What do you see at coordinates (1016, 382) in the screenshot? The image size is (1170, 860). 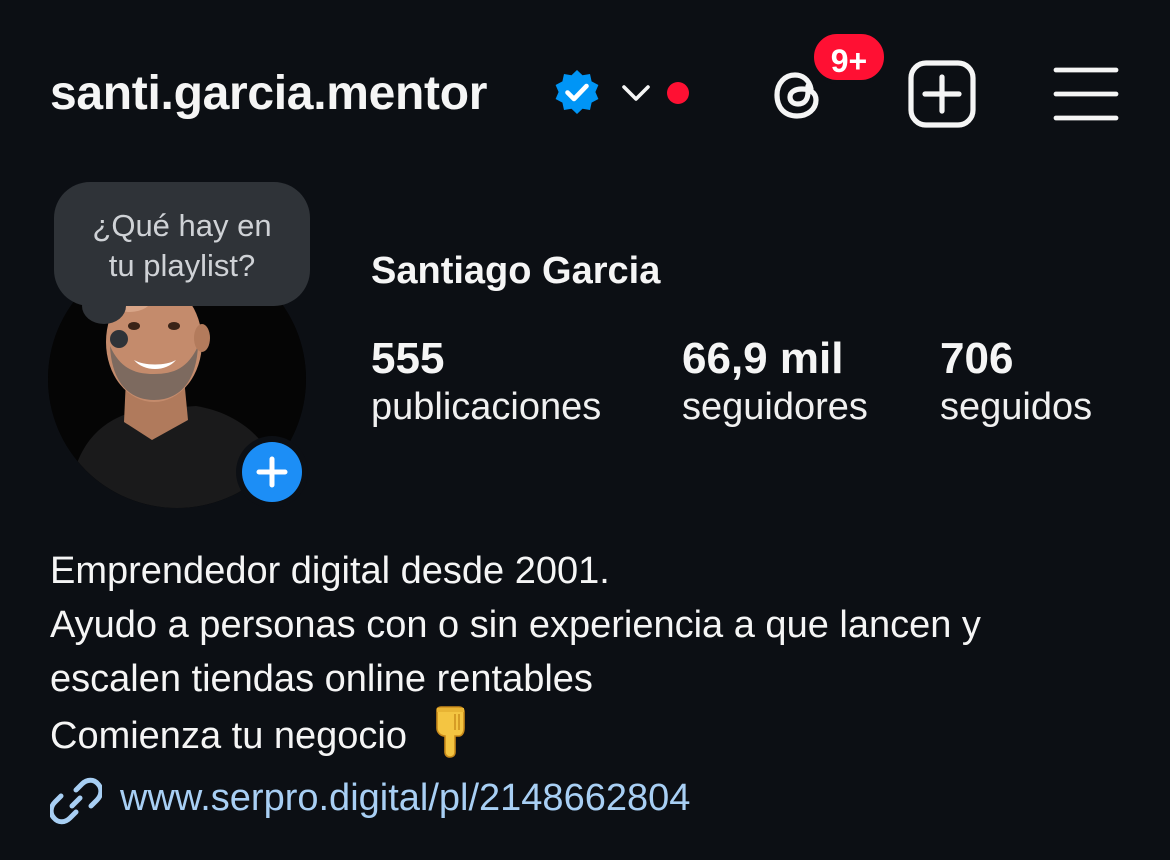 I see `following-stat: 706 seguidos` at bounding box center [1016, 382].